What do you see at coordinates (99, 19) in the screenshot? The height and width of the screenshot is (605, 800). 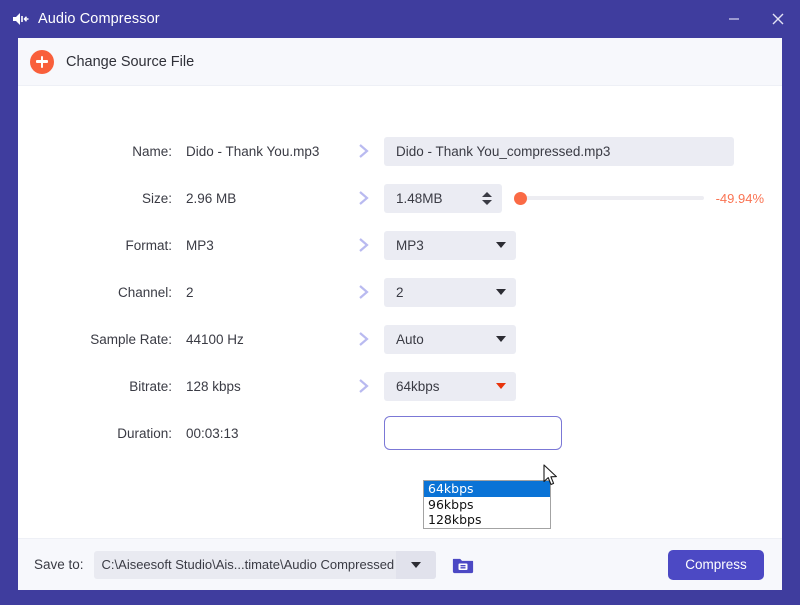 I see `window-title: Audio Compressor` at bounding box center [99, 19].